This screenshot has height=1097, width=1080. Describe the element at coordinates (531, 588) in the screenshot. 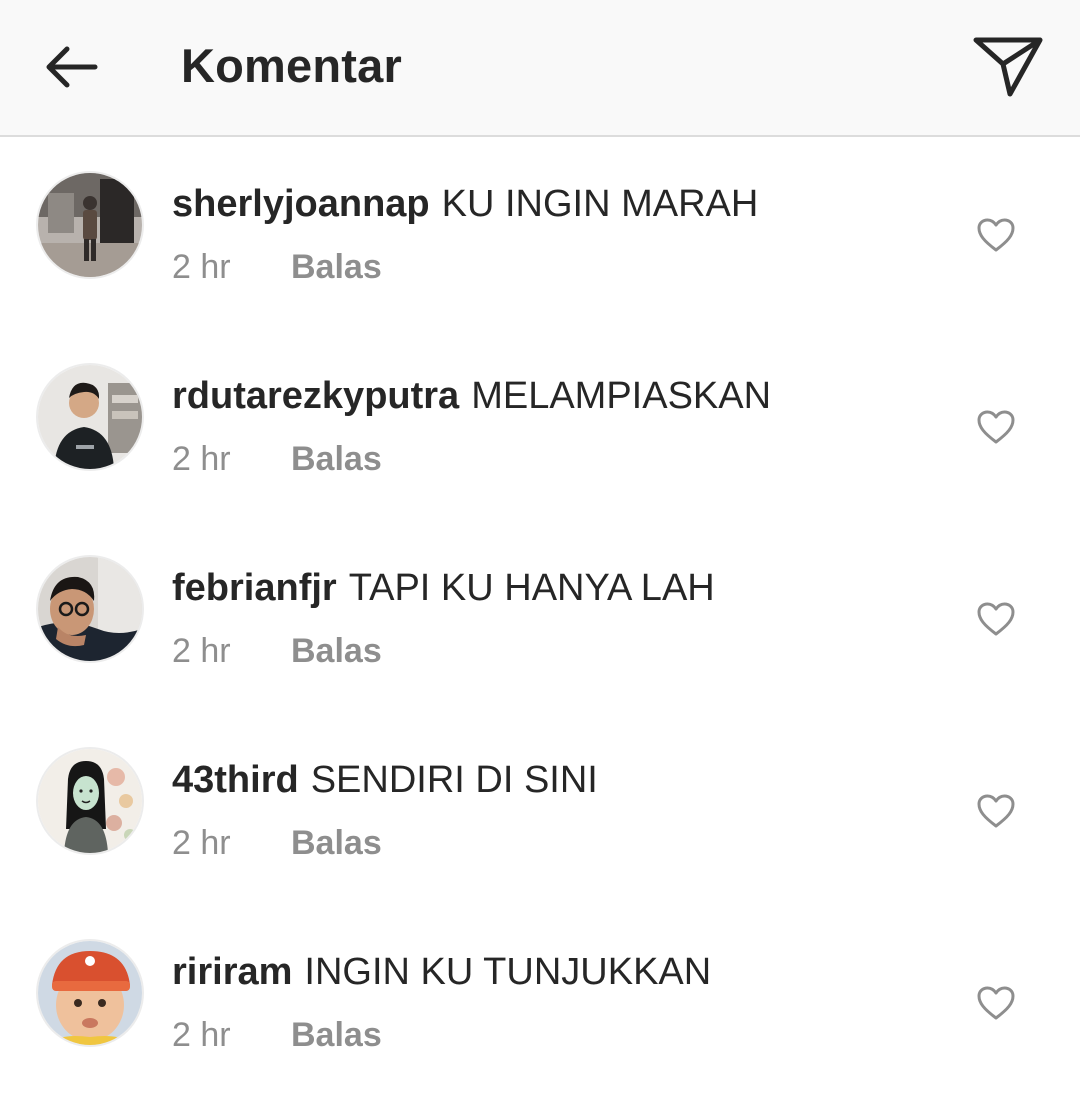

I see `comment-text: TAPI KU HANYA LAH` at that location.